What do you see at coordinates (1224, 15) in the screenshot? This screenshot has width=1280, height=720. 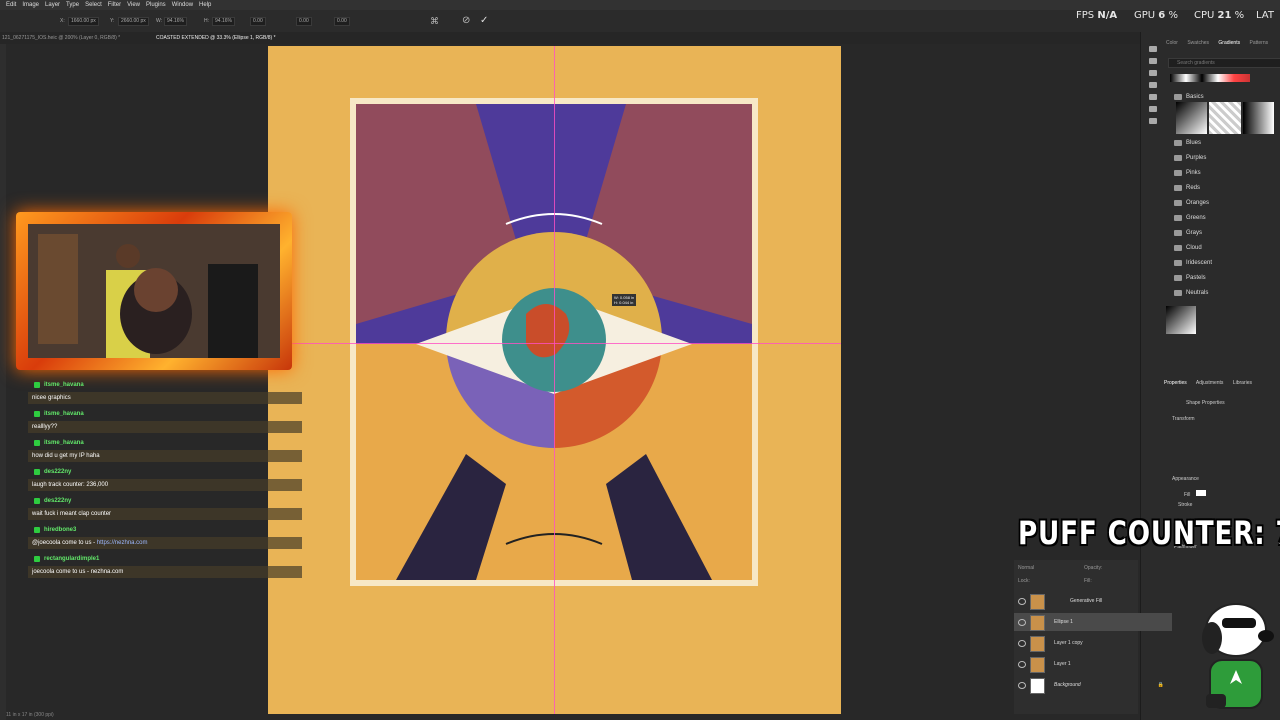 I see `cpu-value: 21` at bounding box center [1224, 15].